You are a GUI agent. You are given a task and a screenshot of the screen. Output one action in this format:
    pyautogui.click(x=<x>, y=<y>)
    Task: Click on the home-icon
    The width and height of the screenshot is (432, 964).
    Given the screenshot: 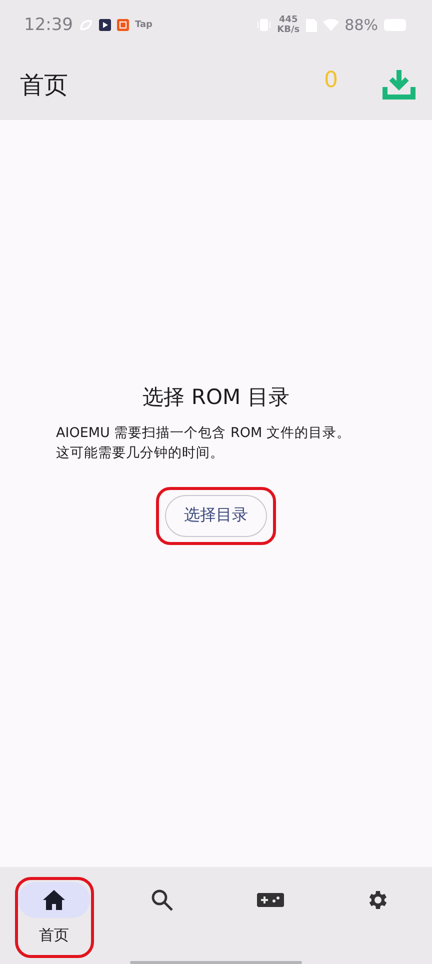 What is the action you would take?
    pyautogui.click(x=54, y=900)
    